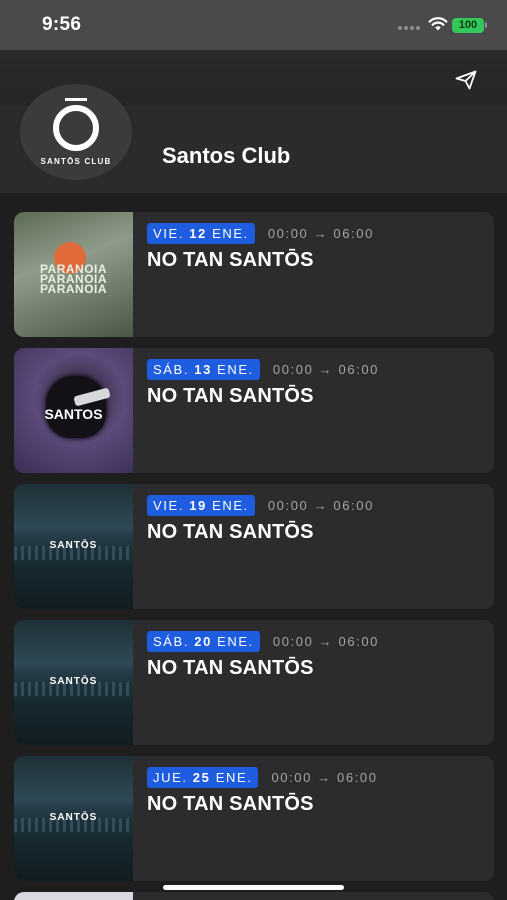  What do you see at coordinates (73, 274) in the screenshot?
I see `event-poster-image: PARANOIA PARANOIA PARANOIA` at bounding box center [73, 274].